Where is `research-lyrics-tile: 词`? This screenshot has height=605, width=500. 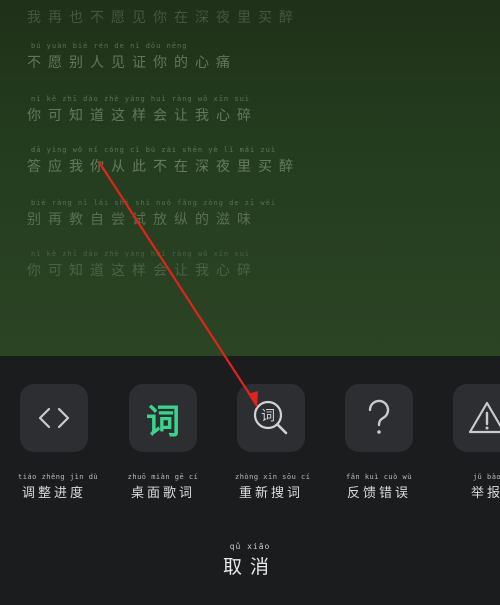
research-lyrics-tile: 词 is located at coordinates (271, 418).